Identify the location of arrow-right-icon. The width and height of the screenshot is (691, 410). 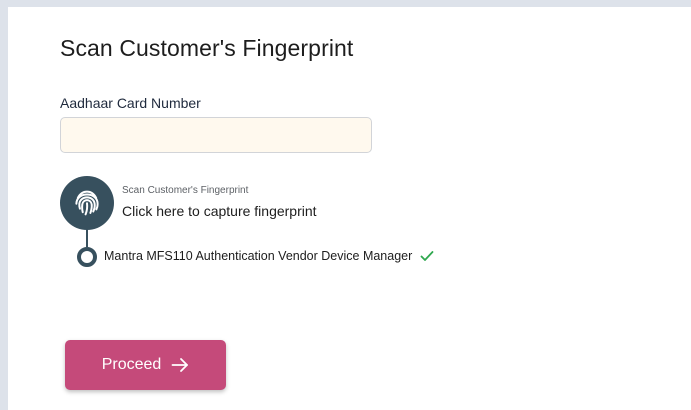
(180, 365).